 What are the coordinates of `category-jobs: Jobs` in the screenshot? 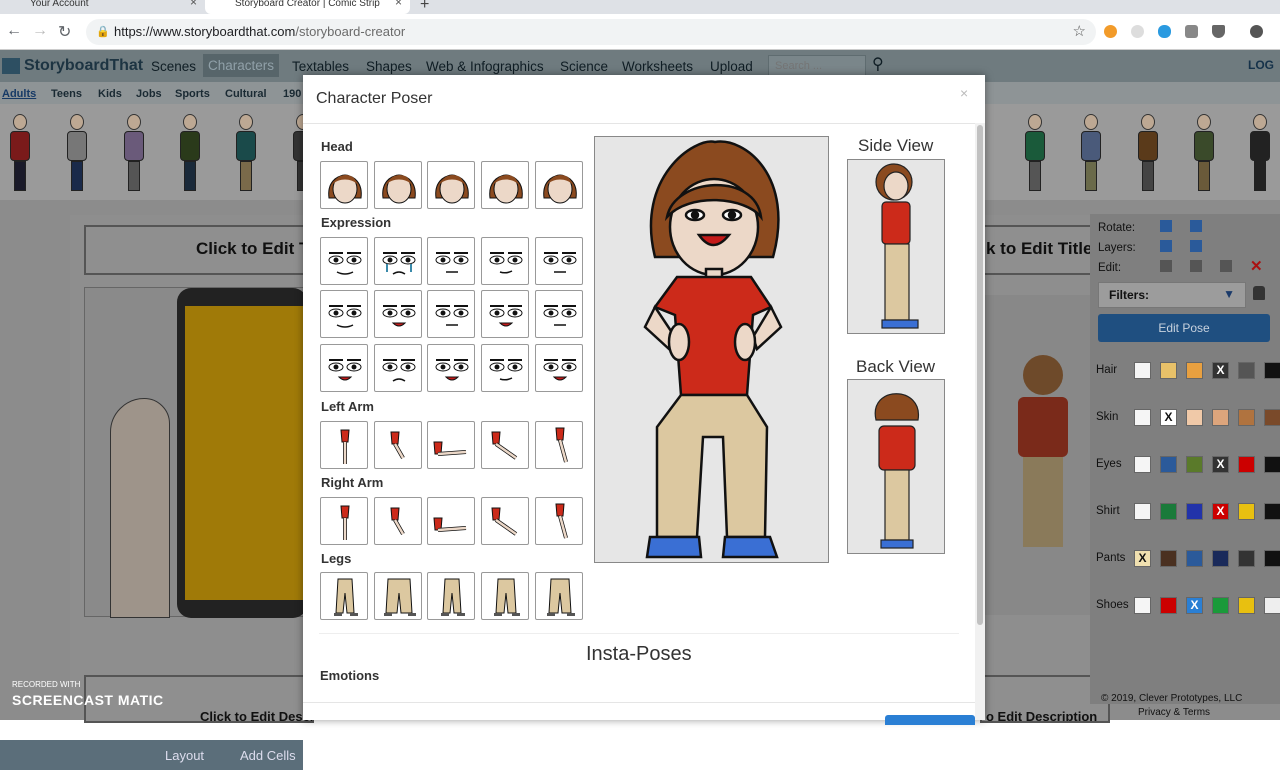 It's located at (149, 94).